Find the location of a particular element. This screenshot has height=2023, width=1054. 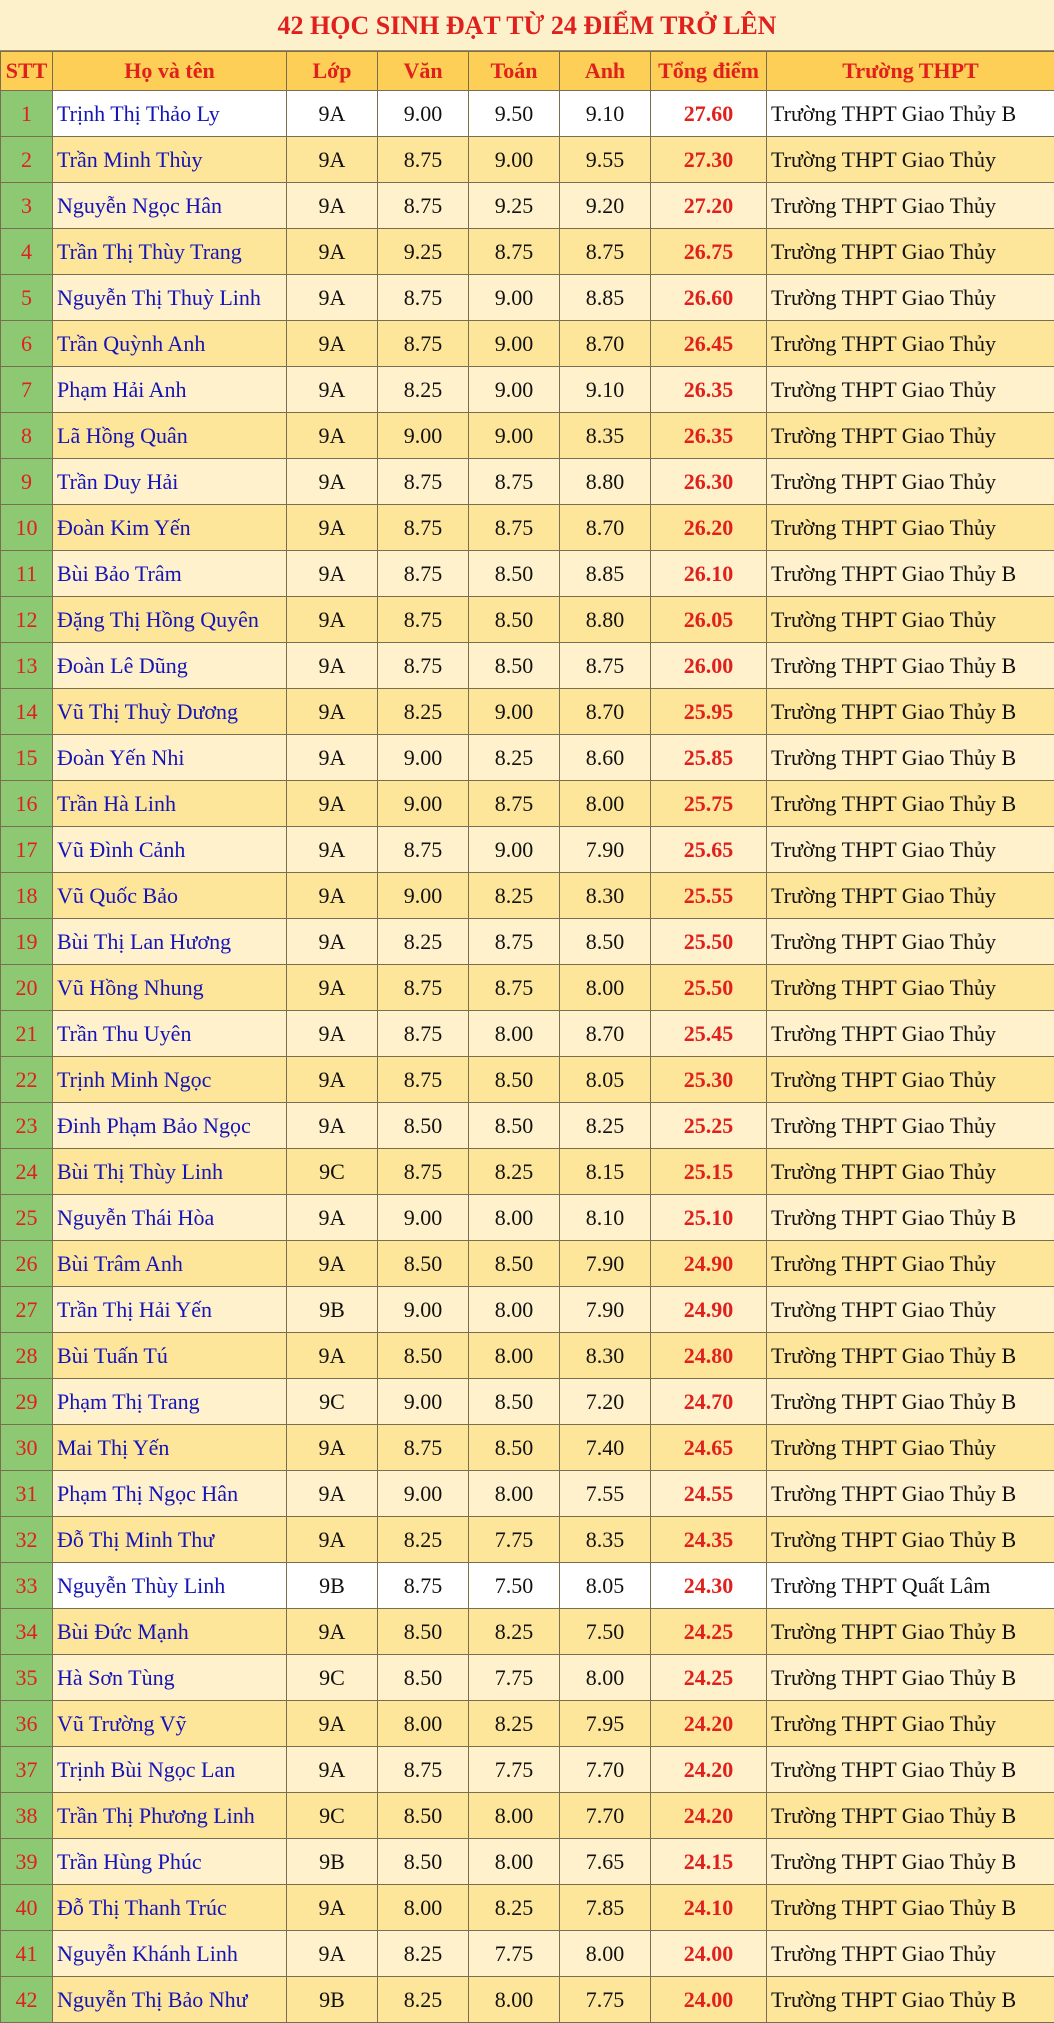

cell-english: 7.40 is located at coordinates (605, 1448).